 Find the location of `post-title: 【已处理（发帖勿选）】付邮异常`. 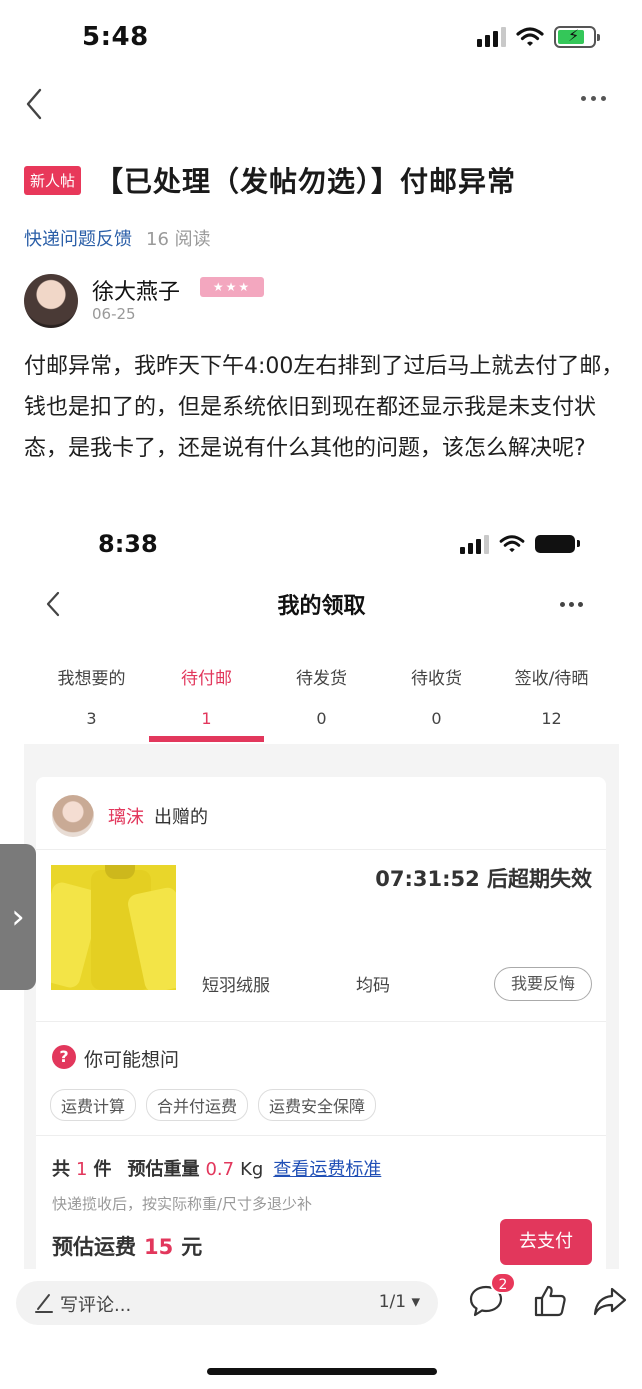

post-title: 【已处理（发帖勿选）】付邮异常 is located at coordinates (306, 181).